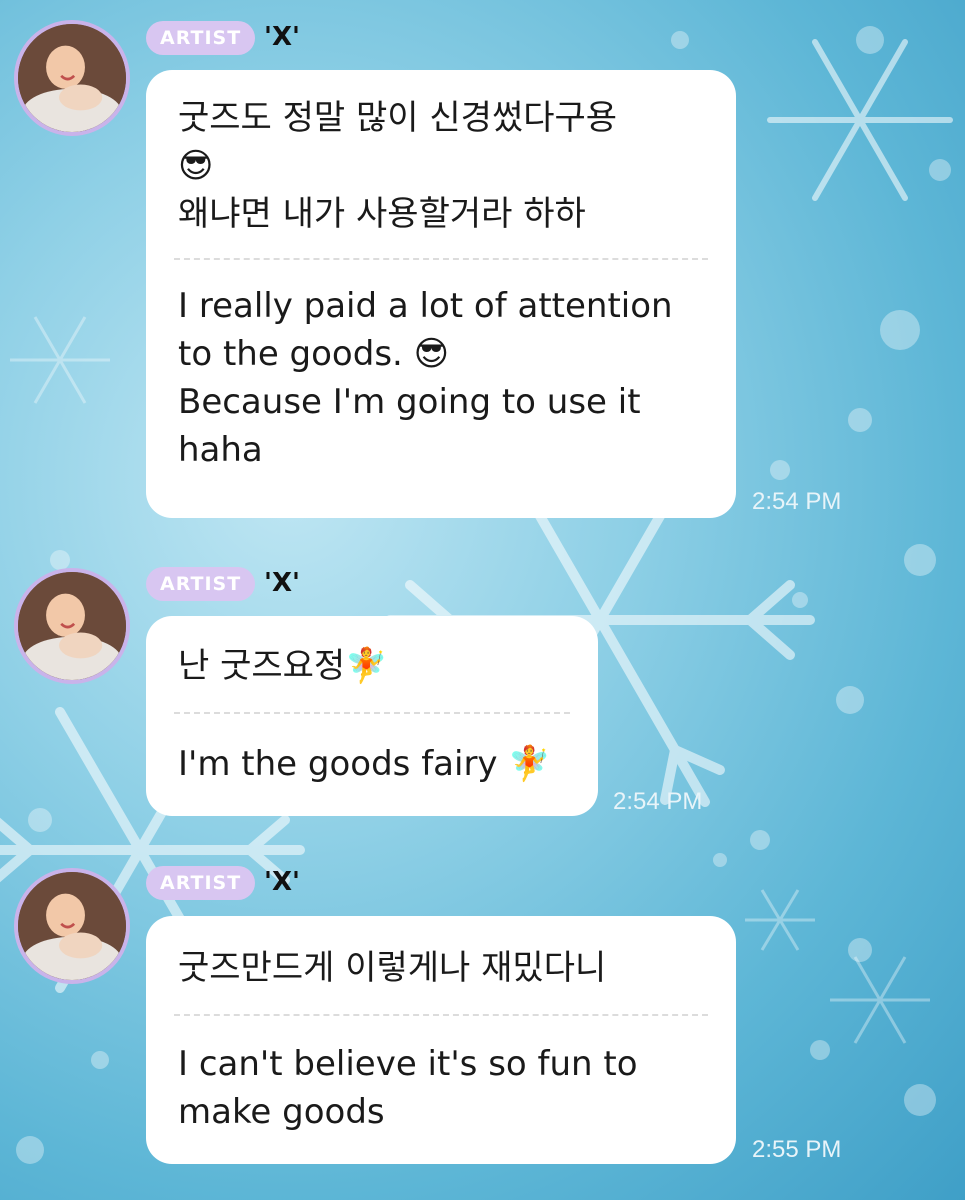 Image resolution: width=965 pixels, height=1200 pixels. What do you see at coordinates (797, 1149) in the screenshot?
I see `timestamp: 2:55 PM` at bounding box center [797, 1149].